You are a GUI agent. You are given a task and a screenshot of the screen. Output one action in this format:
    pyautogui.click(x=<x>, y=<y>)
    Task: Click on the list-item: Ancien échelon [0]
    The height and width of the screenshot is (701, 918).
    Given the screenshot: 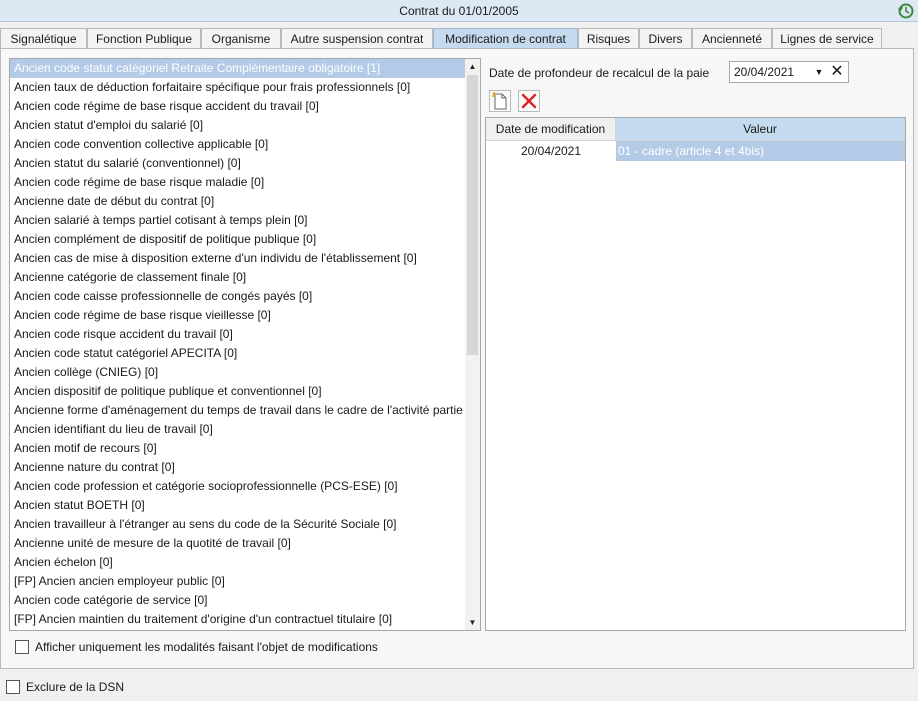 What is the action you would take?
    pyautogui.click(x=238, y=562)
    